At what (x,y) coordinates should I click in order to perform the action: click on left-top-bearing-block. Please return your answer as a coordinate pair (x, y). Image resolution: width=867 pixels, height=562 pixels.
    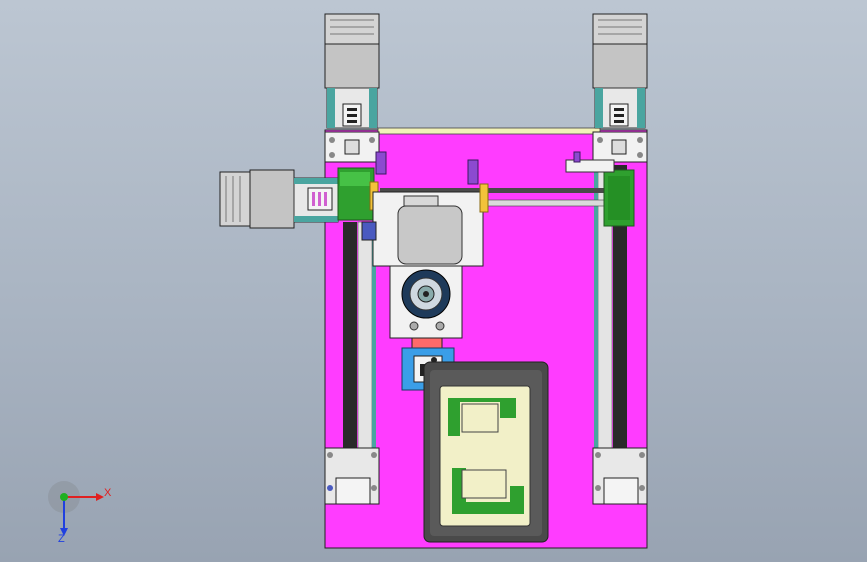
    Looking at the image, I should click on (352, 147).